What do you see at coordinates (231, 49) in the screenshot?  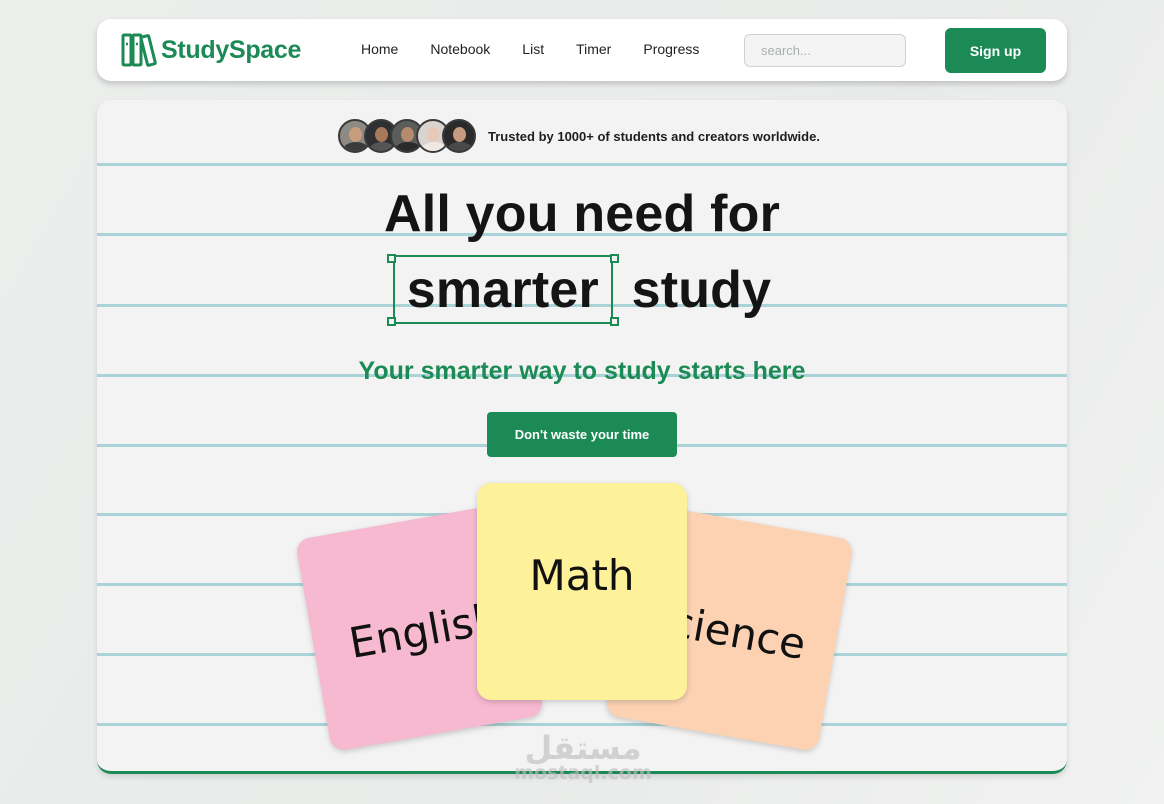 I see `brand-name: StudySpace` at bounding box center [231, 49].